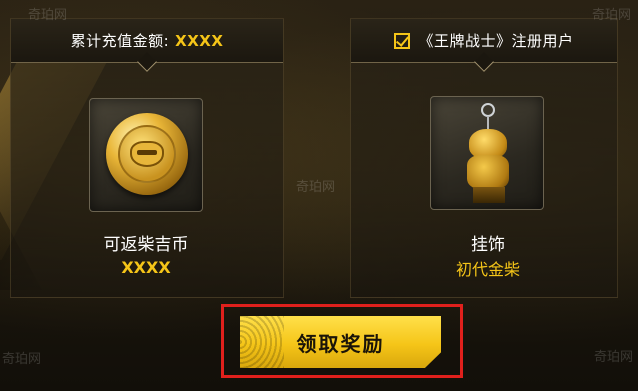 The image size is (638, 391). What do you see at coordinates (199, 40) in the screenshot?
I see `recharge-amount: XXXX` at bounding box center [199, 40].